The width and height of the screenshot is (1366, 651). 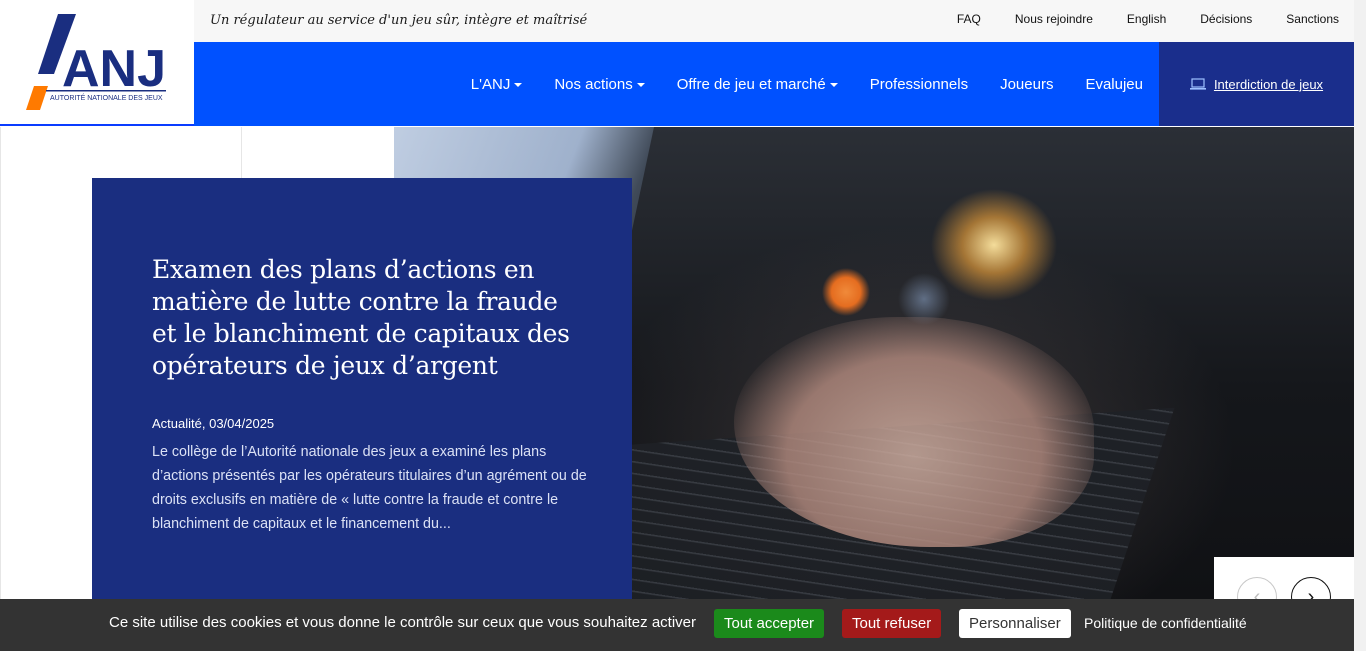 What do you see at coordinates (106, 97) in the screenshot?
I see `svg-text: AUTORITÉ NATIONALE DES JEUX` at bounding box center [106, 97].